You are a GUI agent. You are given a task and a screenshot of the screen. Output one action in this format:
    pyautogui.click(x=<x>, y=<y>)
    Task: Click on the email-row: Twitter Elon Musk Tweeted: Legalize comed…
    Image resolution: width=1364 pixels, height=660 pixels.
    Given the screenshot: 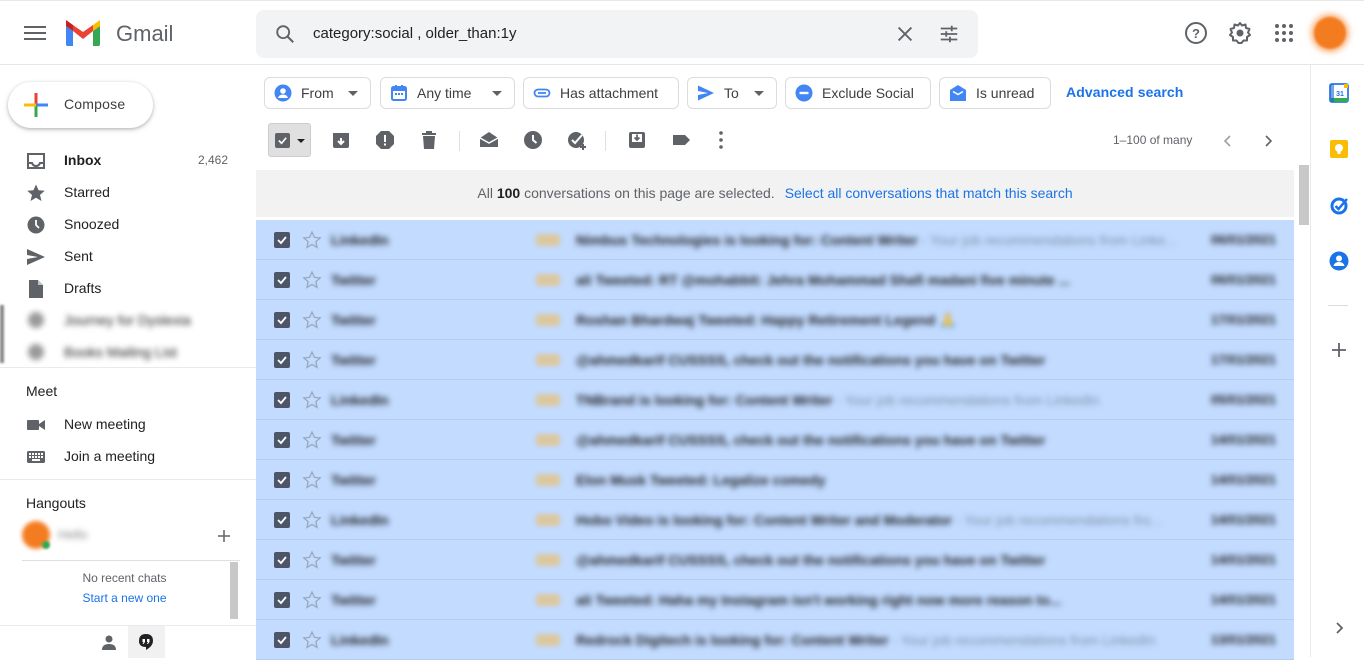 What is the action you would take?
    pyautogui.click(x=775, y=480)
    